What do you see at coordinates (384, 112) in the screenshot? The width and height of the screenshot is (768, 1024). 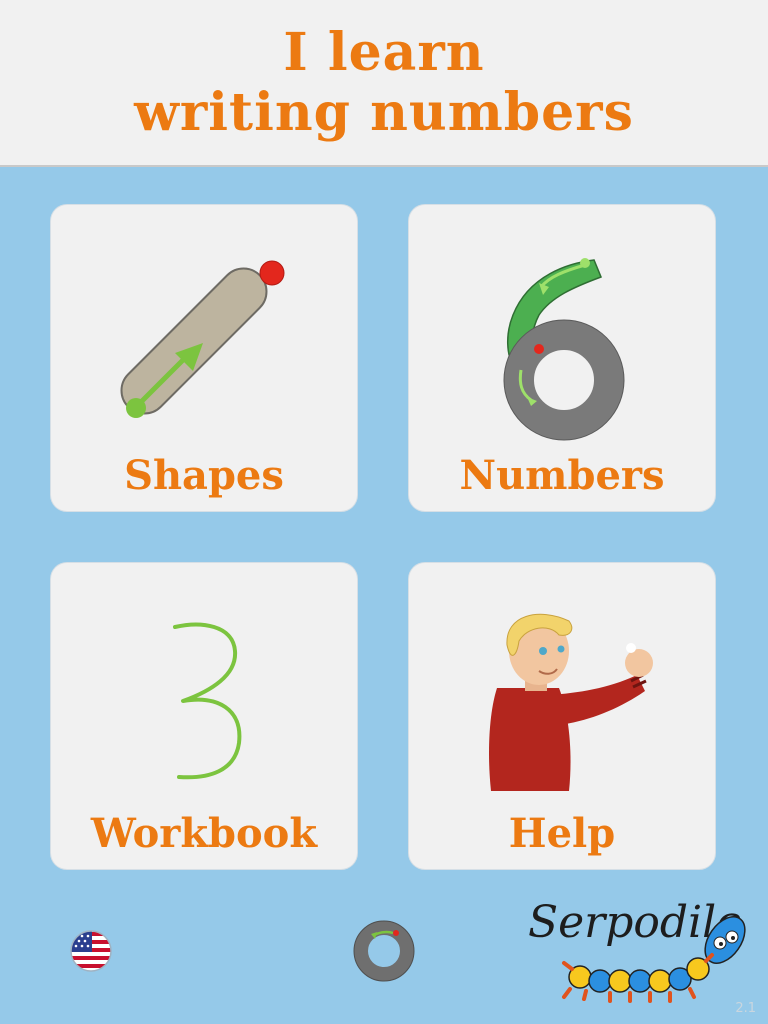 I see `app-title-line-2: writing numbers` at bounding box center [384, 112].